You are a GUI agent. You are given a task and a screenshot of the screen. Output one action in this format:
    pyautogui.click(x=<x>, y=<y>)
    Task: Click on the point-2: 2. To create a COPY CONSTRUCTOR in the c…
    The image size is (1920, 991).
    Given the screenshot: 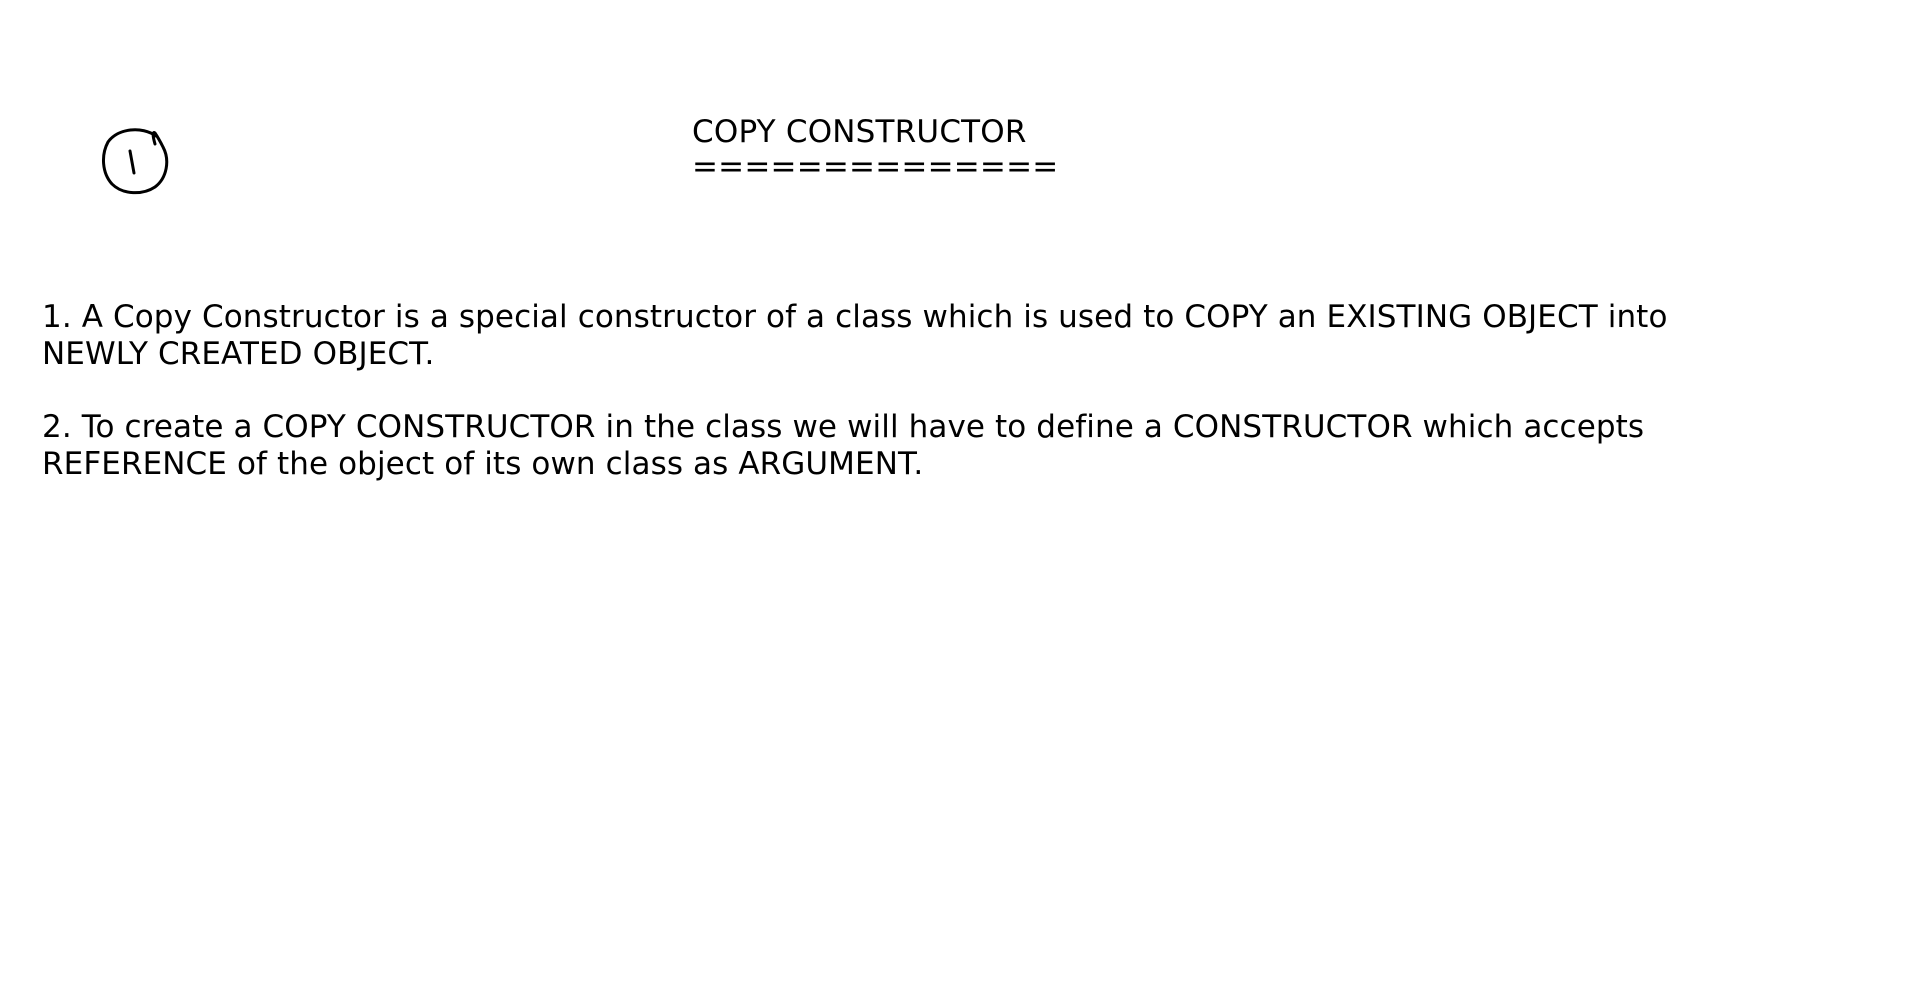 What is the action you would take?
    pyautogui.click(x=922, y=446)
    